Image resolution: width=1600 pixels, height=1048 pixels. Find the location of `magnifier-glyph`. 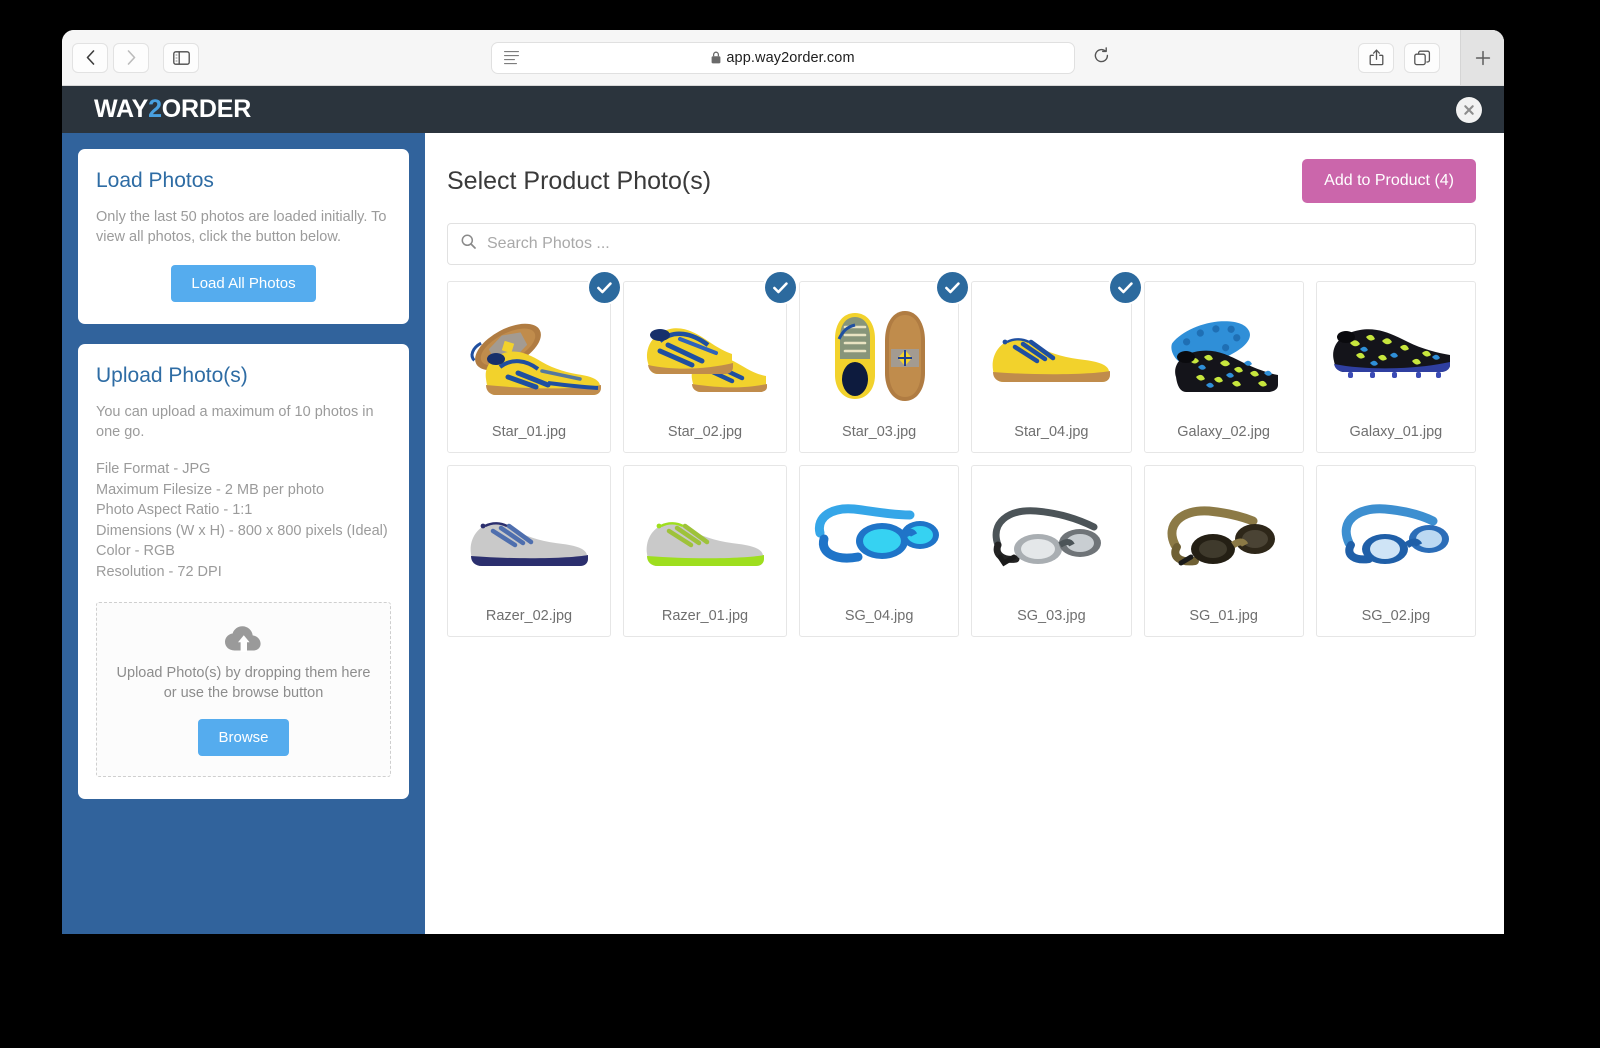

magnifier-glyph is located at coordinates (468, 241).